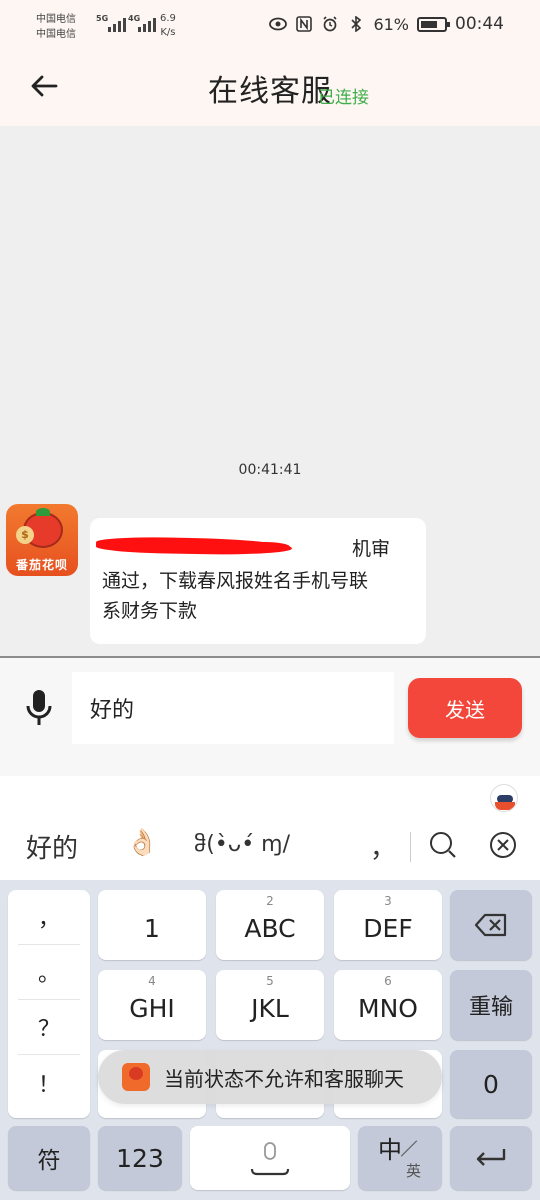 The height and width of the screenshot is (1200, 540). I want to click on microphone-space-icon, so click(270, 1159).